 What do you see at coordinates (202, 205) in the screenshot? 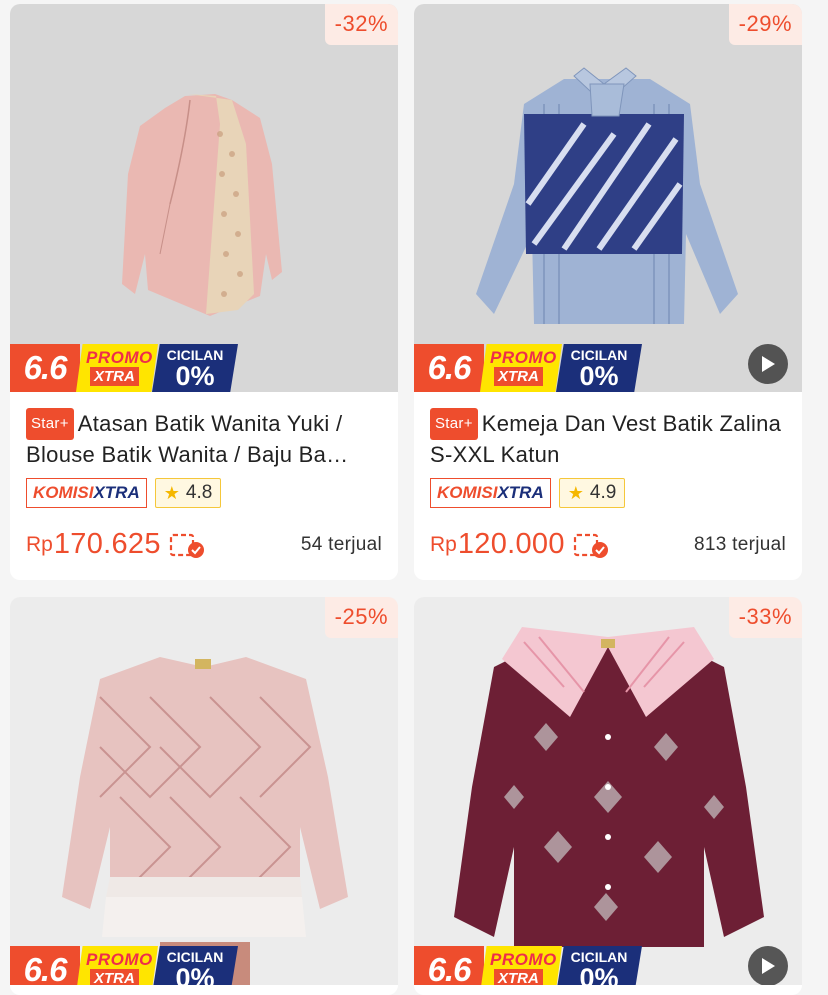
I see `blouse-pink-illustration` at bounding box center [202, 205].